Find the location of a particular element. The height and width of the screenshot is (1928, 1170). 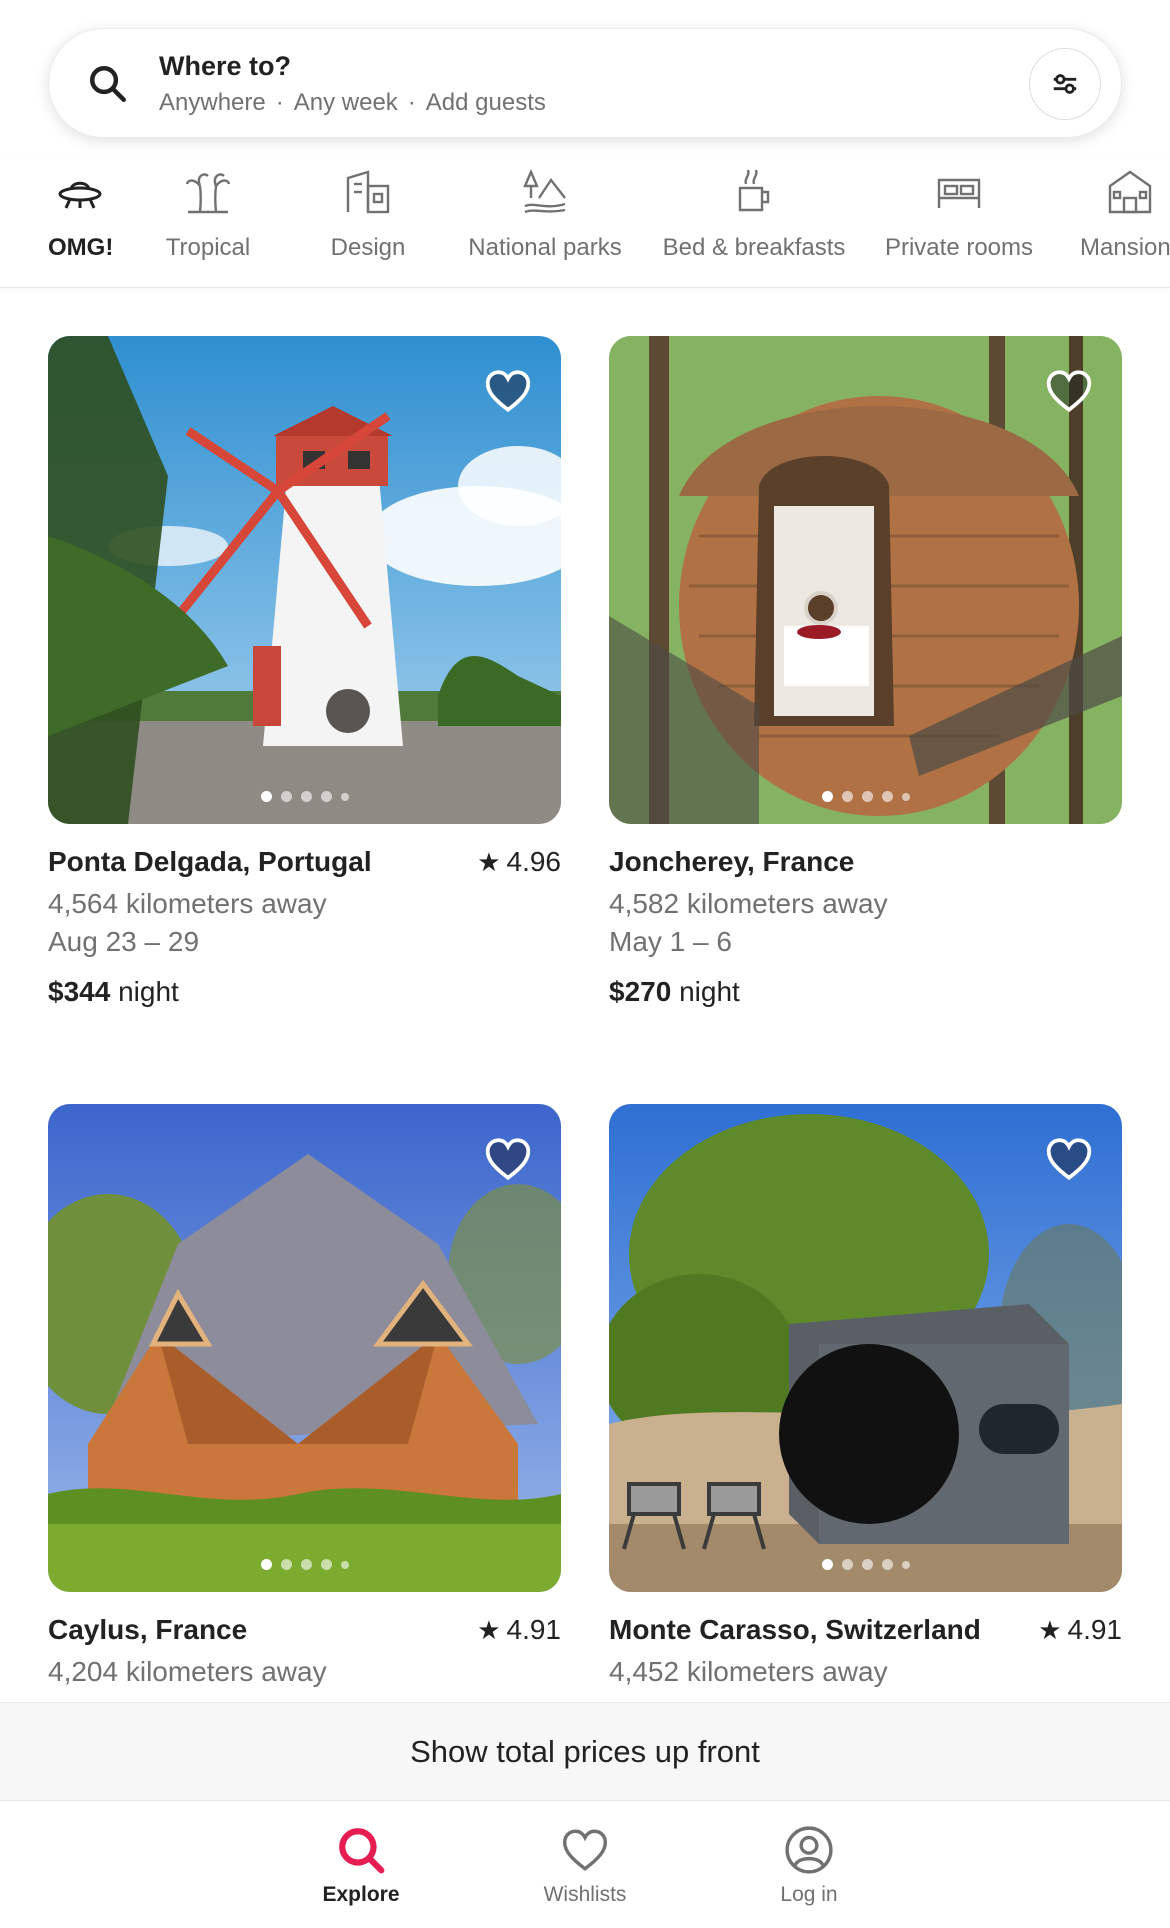

listing-location: Ponta Delgada, Portugal is located at coordinates (210, 861).